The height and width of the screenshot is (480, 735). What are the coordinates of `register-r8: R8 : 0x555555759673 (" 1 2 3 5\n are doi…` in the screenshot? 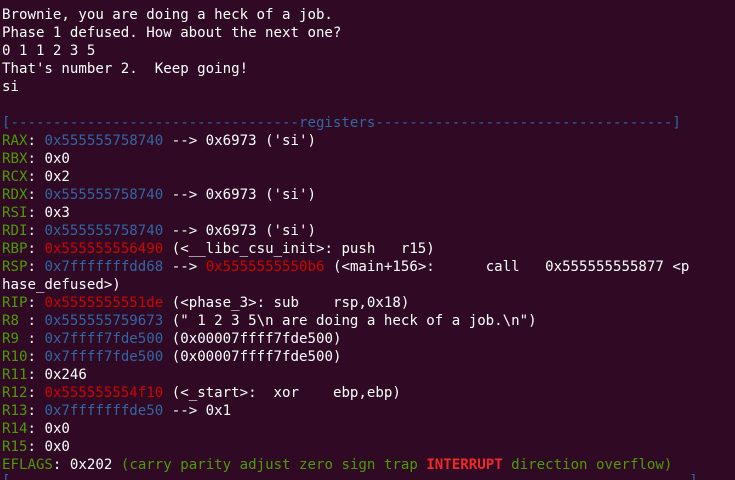 It's located at (269, 321).